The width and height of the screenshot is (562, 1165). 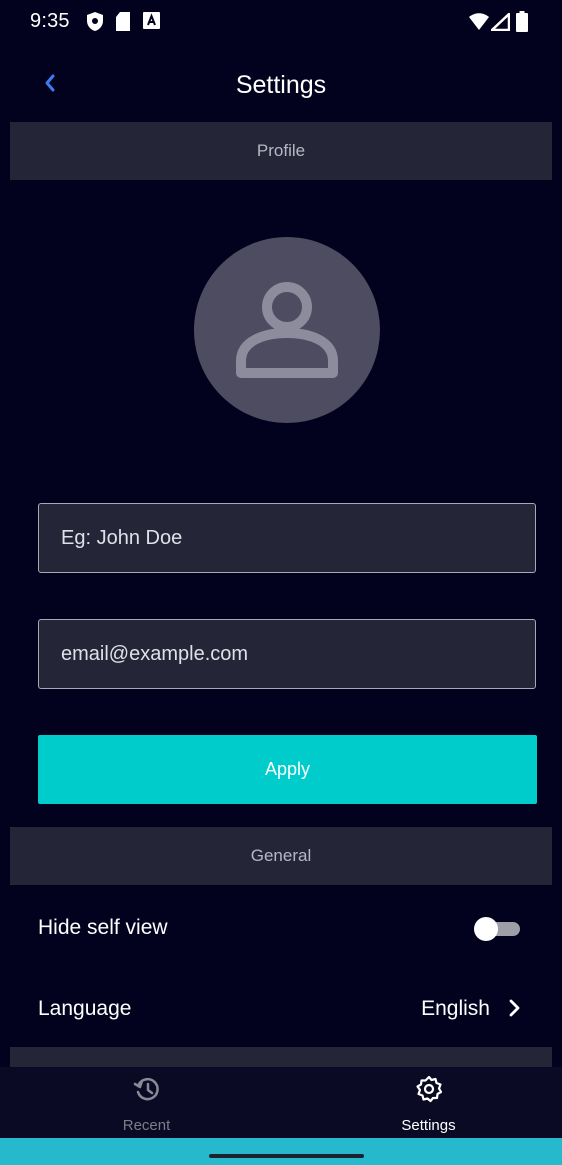 I want to click on nav-label-recent: Recent, so click(x=146, y=1125).